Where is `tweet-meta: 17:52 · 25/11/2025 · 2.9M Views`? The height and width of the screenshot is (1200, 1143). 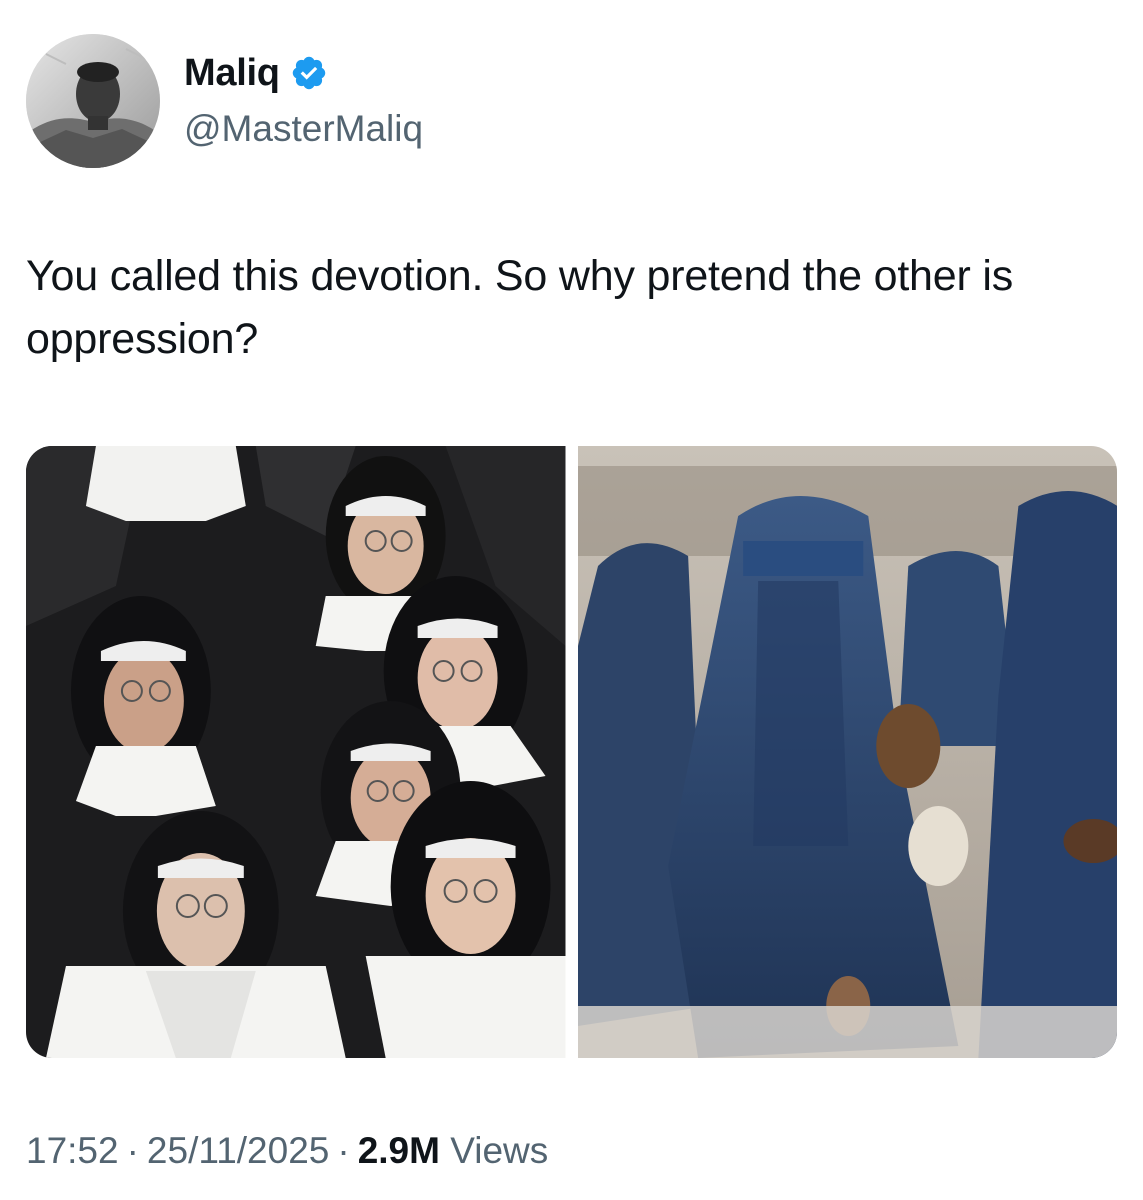
tweet-meta: 17:52 · 25/11/2025 · 2.9M Views is located at coordinates (287, 1151).